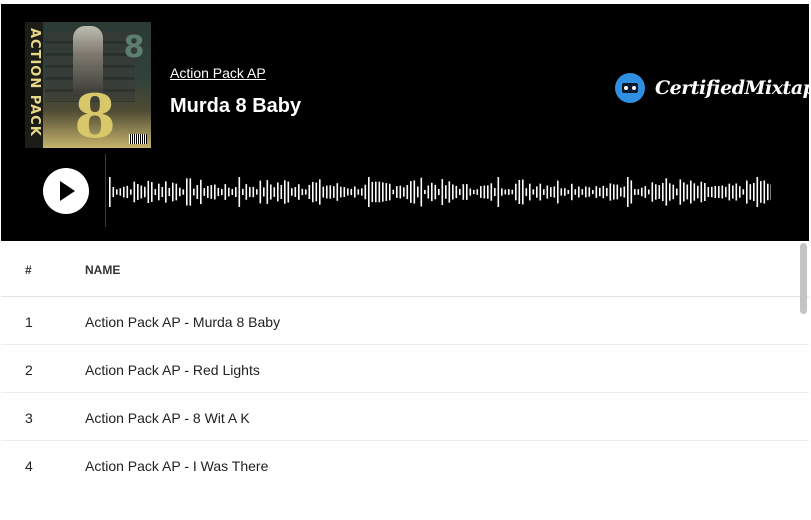 Image resolution: width=811 pixels, height=520 pixels. Describe the element at coordinates (712, 88) in the screenshot. I see `brand: CertifiedMixtapes` at that location.